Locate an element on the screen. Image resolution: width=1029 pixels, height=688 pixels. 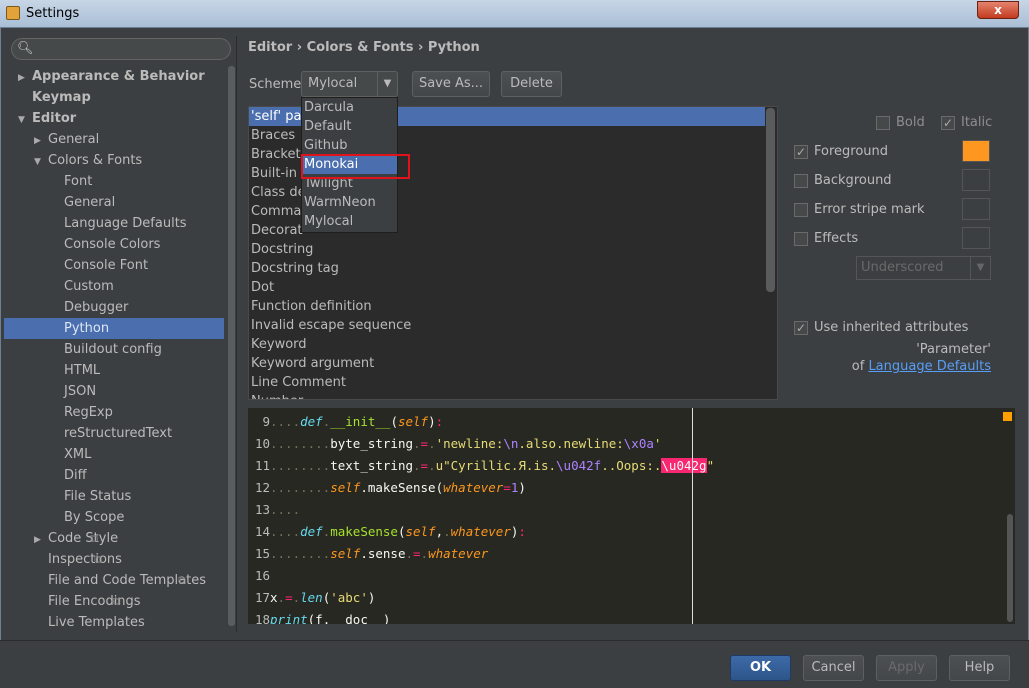
tree-item: File Status is located at coordinates (97, 496).